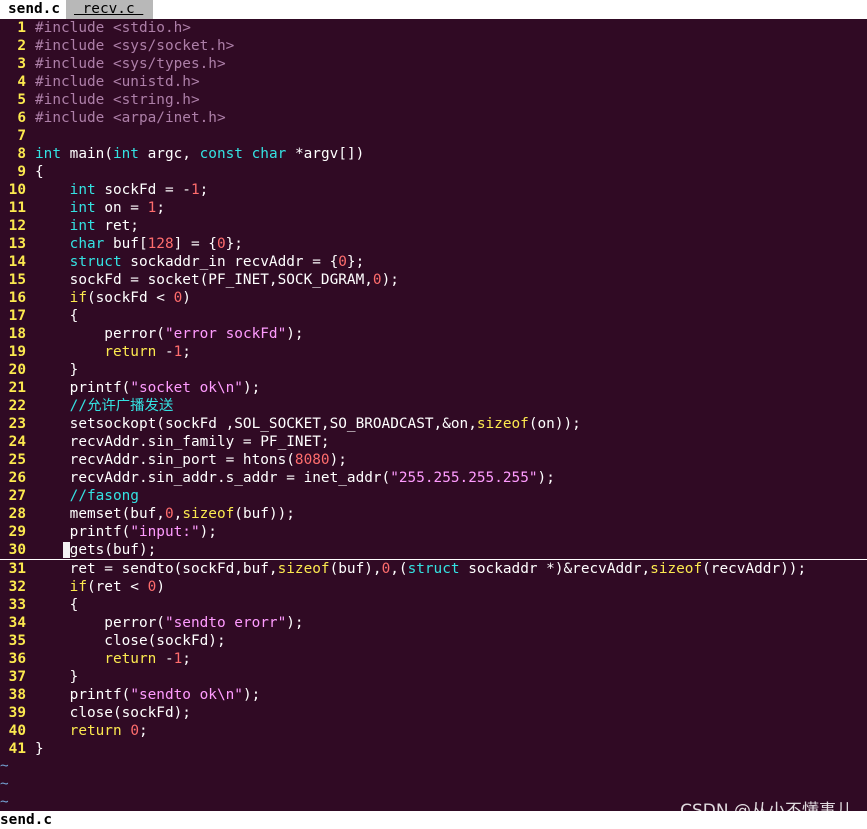  I want to click on code-line: 18 perror("error sockFd");, so click(433, 334).